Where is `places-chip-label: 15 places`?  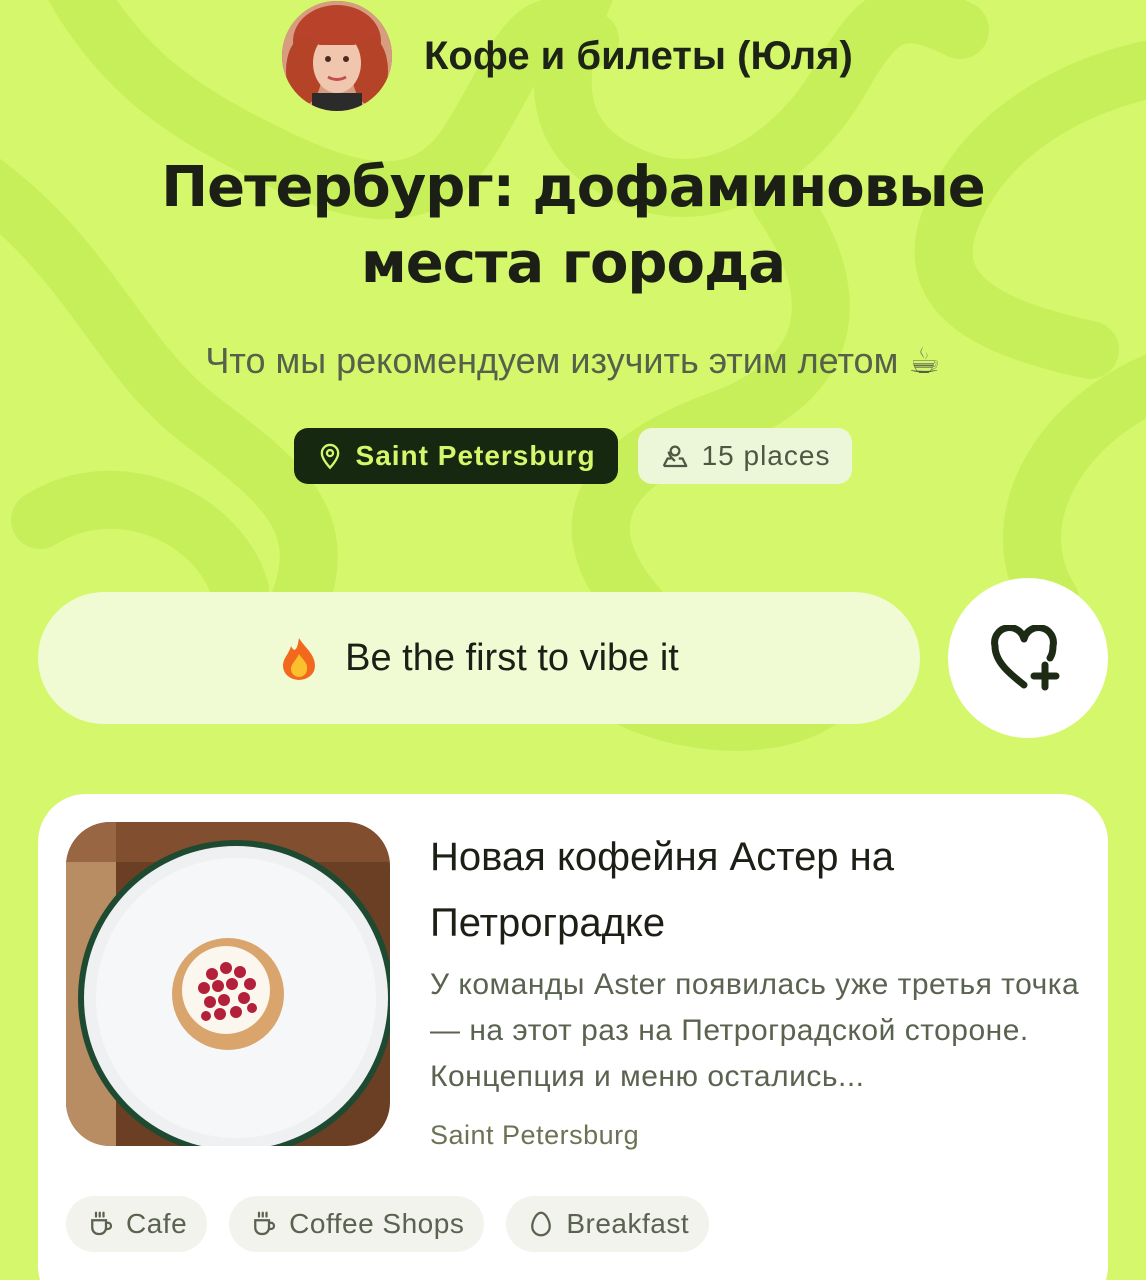 places-chip-label: 15 places is located at coordinates (766, 455).